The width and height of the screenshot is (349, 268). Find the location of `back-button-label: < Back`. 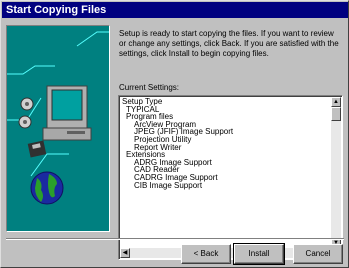

back-button-label: < Back is located at coordinates (206, 253).